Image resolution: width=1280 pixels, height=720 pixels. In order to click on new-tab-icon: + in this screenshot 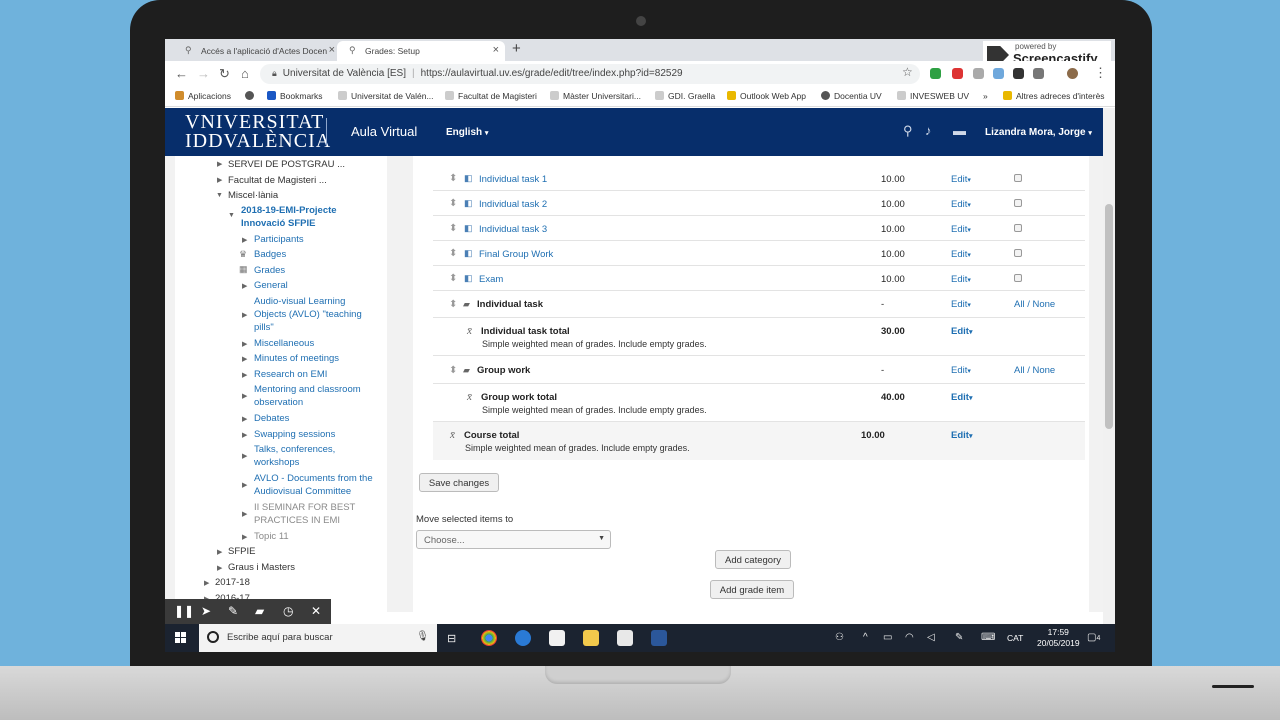, I will do `click(516, 48)`.